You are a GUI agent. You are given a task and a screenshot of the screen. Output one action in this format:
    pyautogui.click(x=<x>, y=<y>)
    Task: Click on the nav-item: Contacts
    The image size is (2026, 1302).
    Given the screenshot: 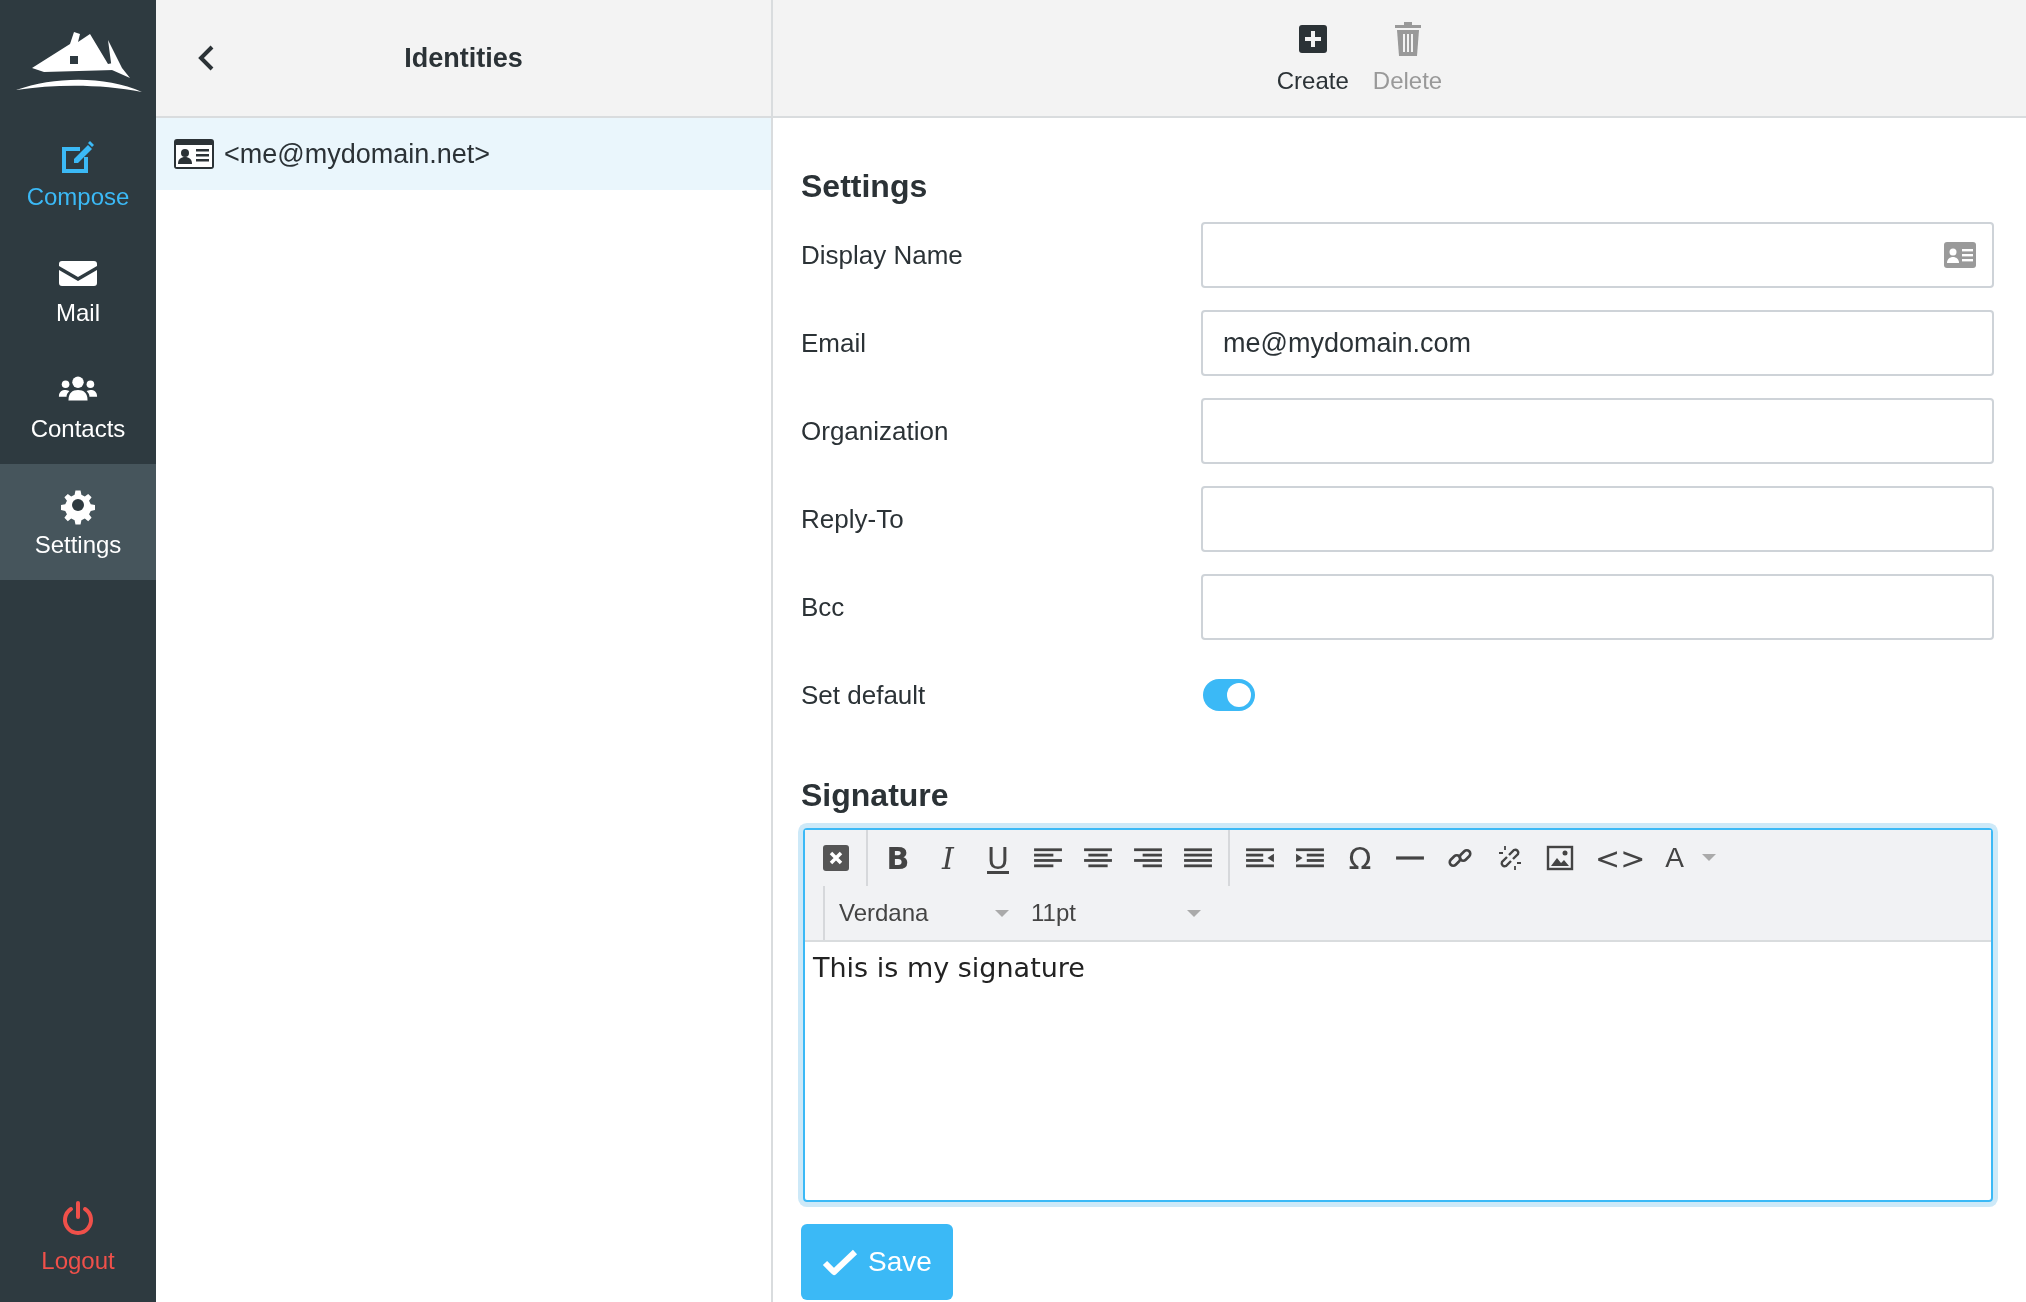 What is the action you would take?
    pyautogui.click(x=78, y=406)
    